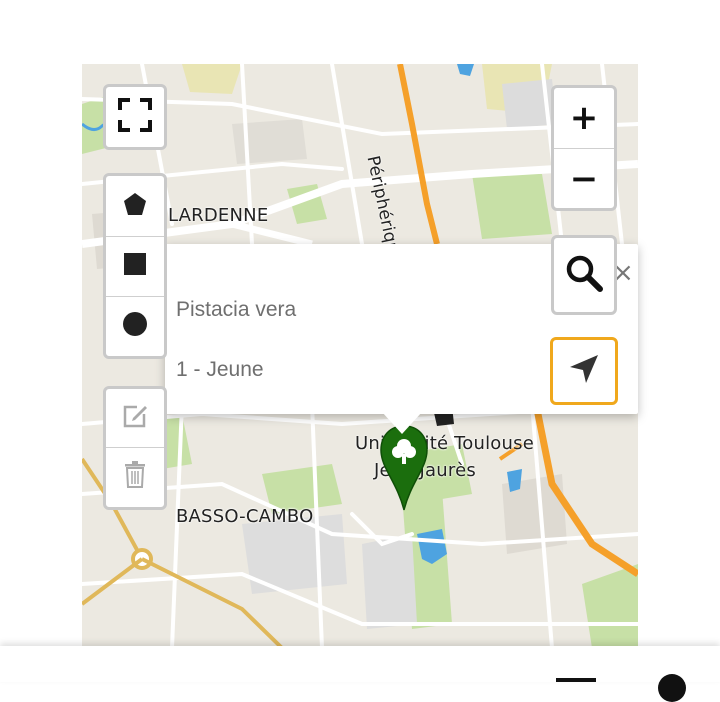 This screenshot has height=702, width=720. What do you see at coordinates (672, 688) in the screenshot?
I see `bottom-avatar-icon` at bounding box center [672, 688].